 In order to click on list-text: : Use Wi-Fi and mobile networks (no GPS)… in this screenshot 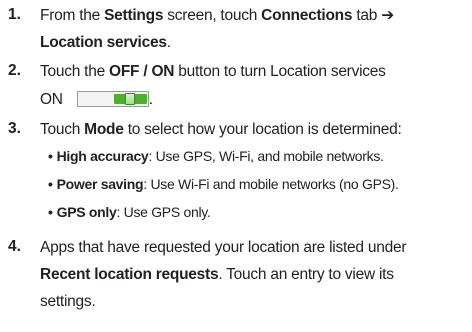, I will do `click(271, 184)`.